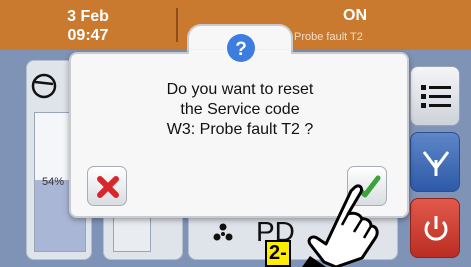 Image resolution: width=471 pixels, height=267 pixels. I want to click on question-icon: ?, so click(241, 48).